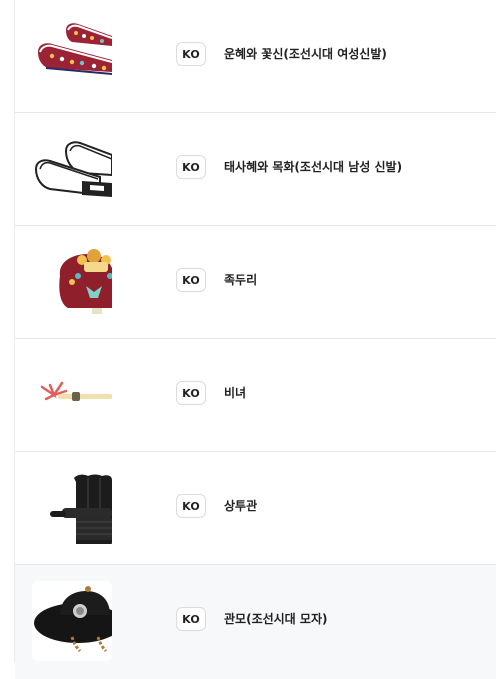  I want to click on item-title: 비녀, so click(235, 392).